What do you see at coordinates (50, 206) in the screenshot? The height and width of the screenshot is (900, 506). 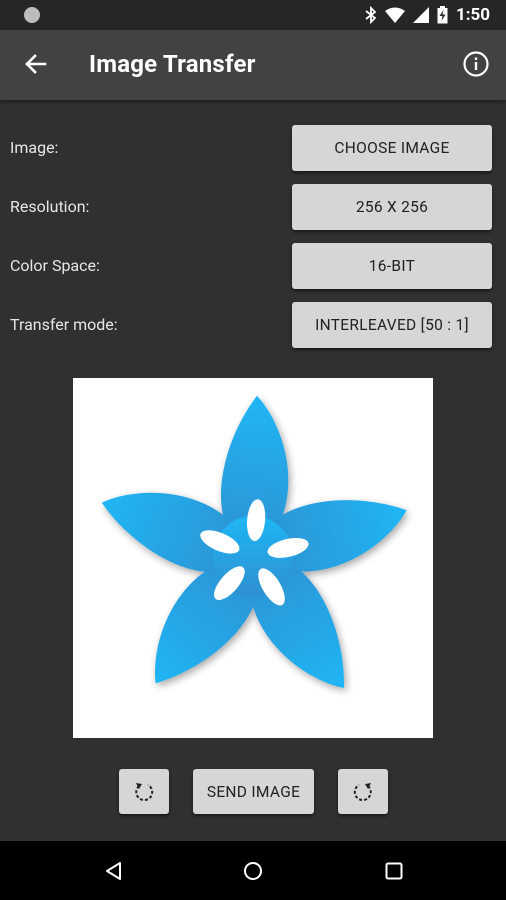 I see `resolution-label: Resolution:` at bounding box center [50, 206].